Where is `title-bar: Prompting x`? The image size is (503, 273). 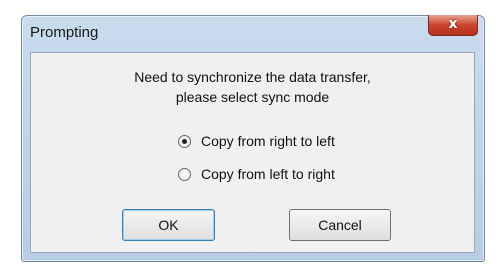 title-bar: Prompting x is located at coordinates (253, 30).